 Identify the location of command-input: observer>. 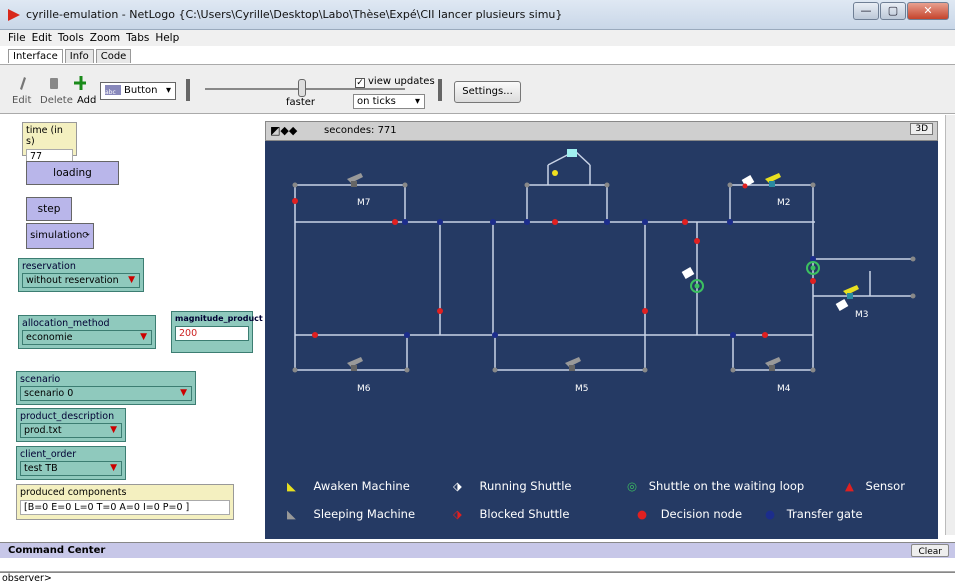
(477, 578).